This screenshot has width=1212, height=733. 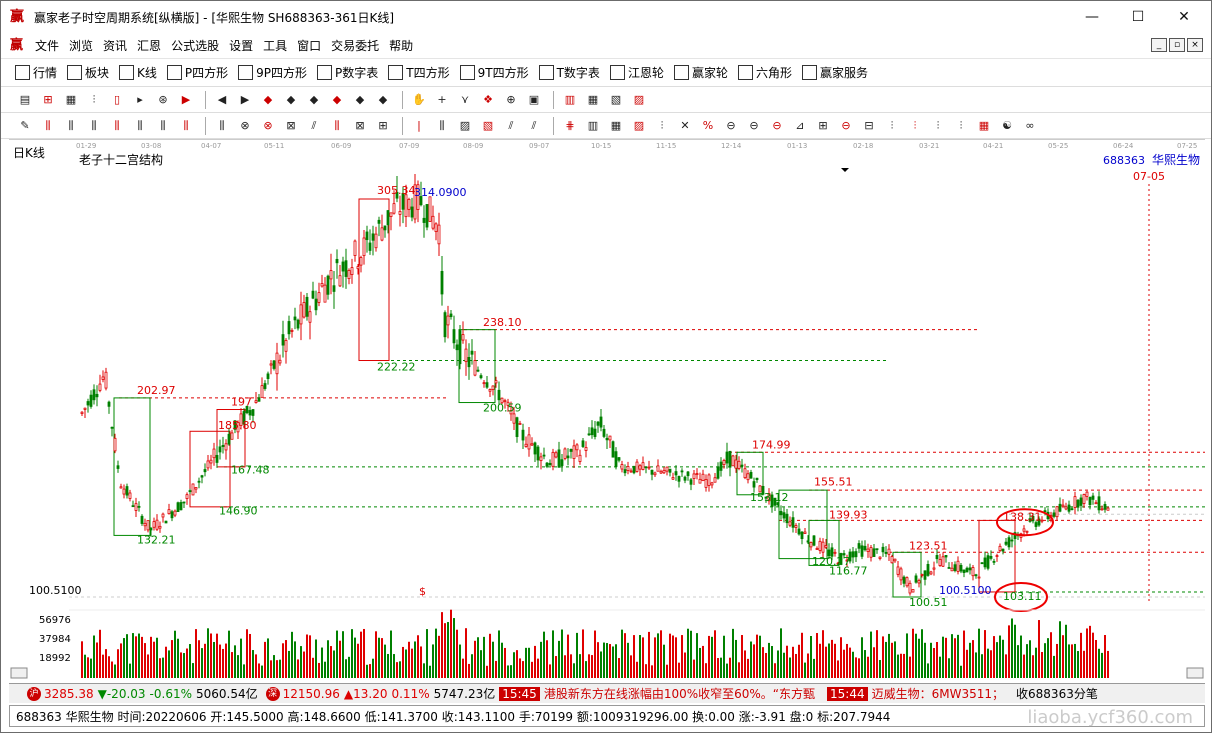 What do you see at coordinates (81, 46) in the screenshot?
I see `menu-browse: 浏览` at bounding box center [81, 46].